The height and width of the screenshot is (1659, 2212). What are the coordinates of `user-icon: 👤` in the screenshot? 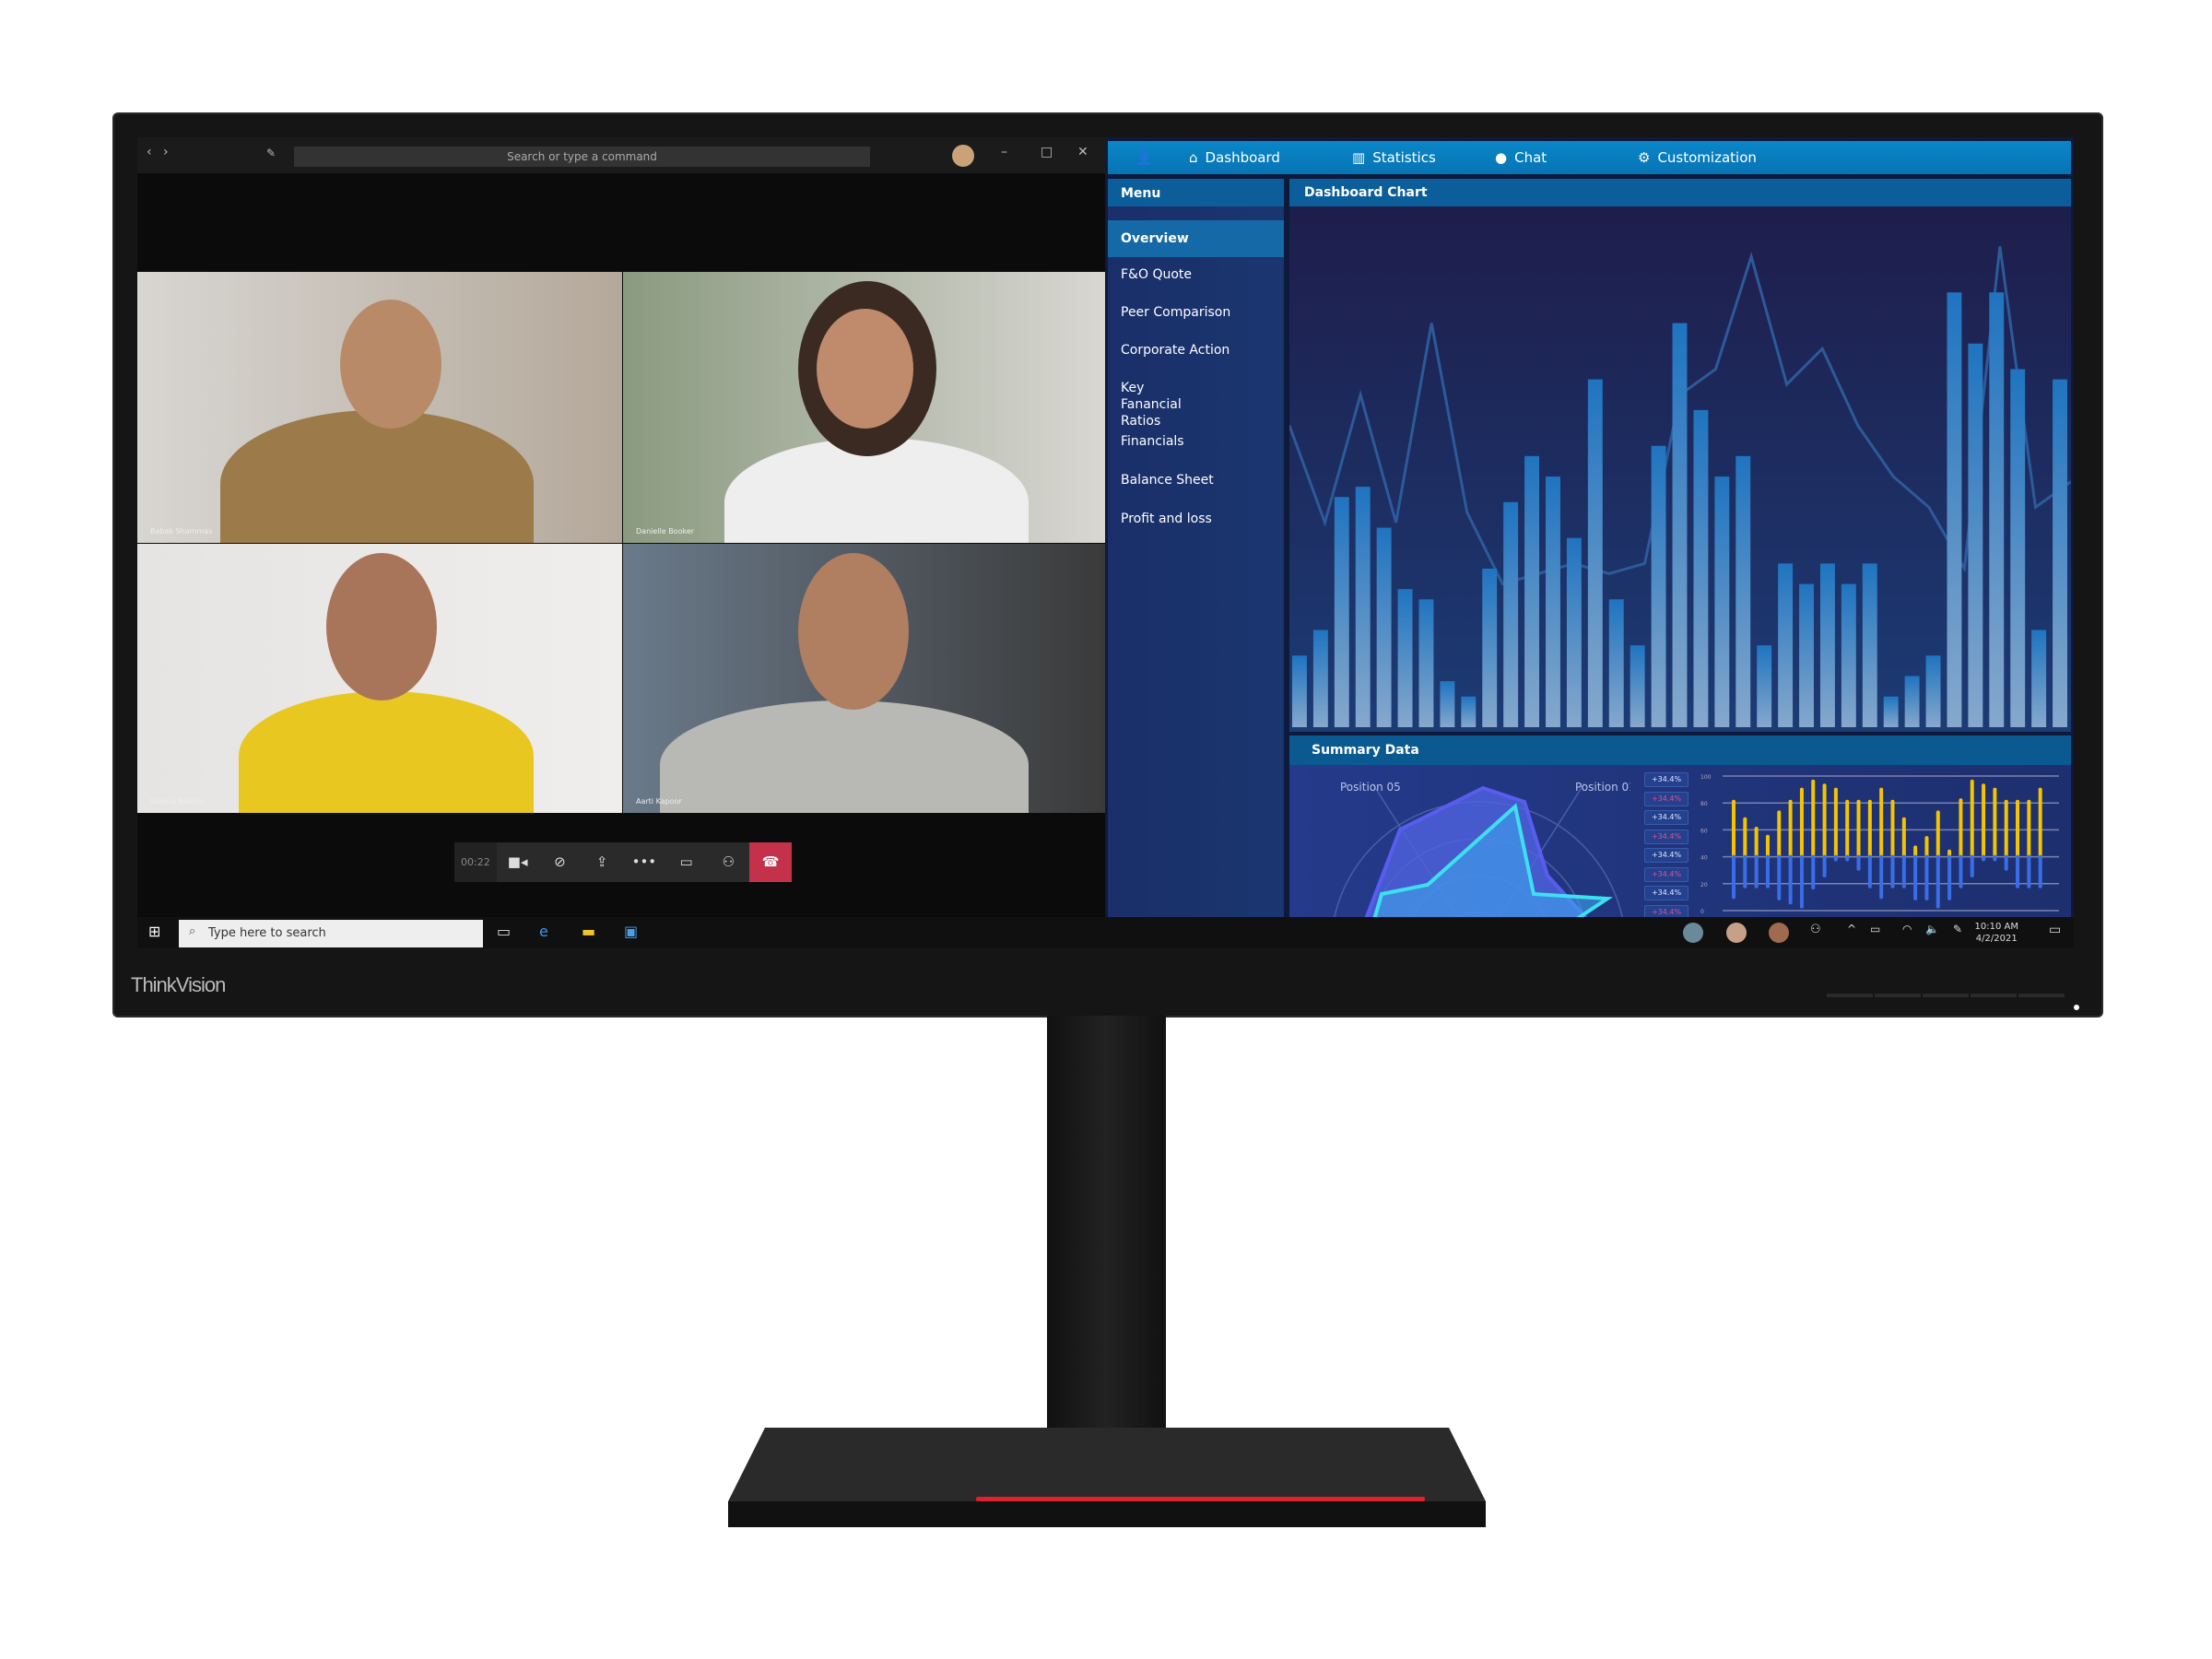 It's located at (1144, 157).